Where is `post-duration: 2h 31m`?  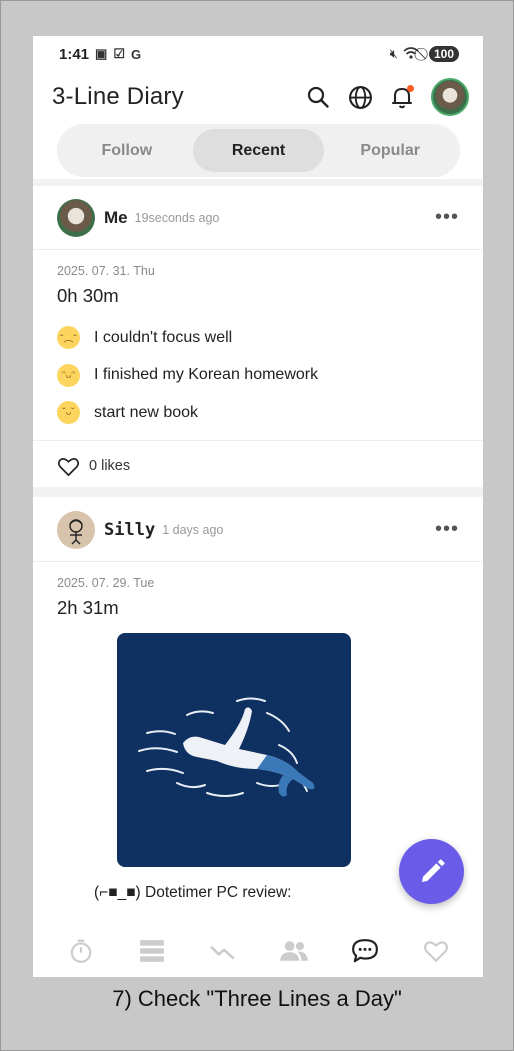
post-duration: 2h 31m is located at coordinates (88, 607).